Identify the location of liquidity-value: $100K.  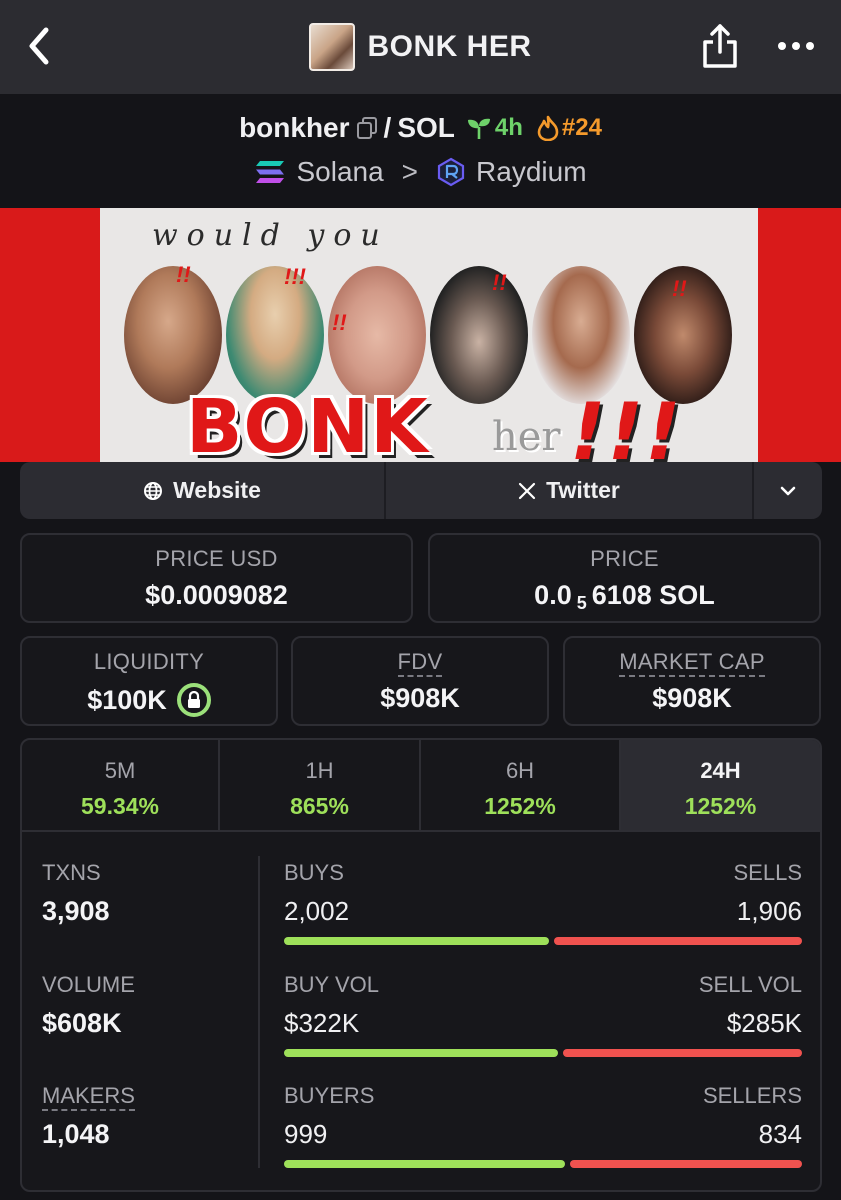
(149, 700).